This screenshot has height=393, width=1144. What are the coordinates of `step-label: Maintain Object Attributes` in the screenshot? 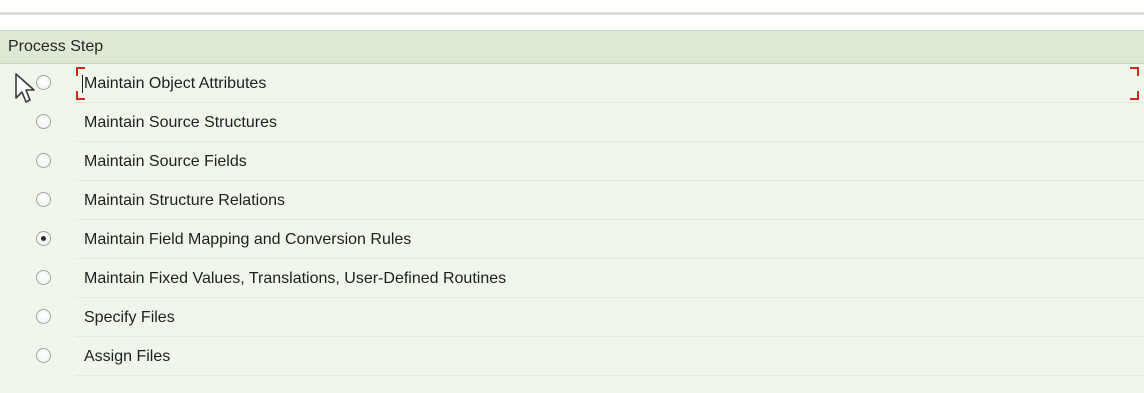 It's located at (175, 83).